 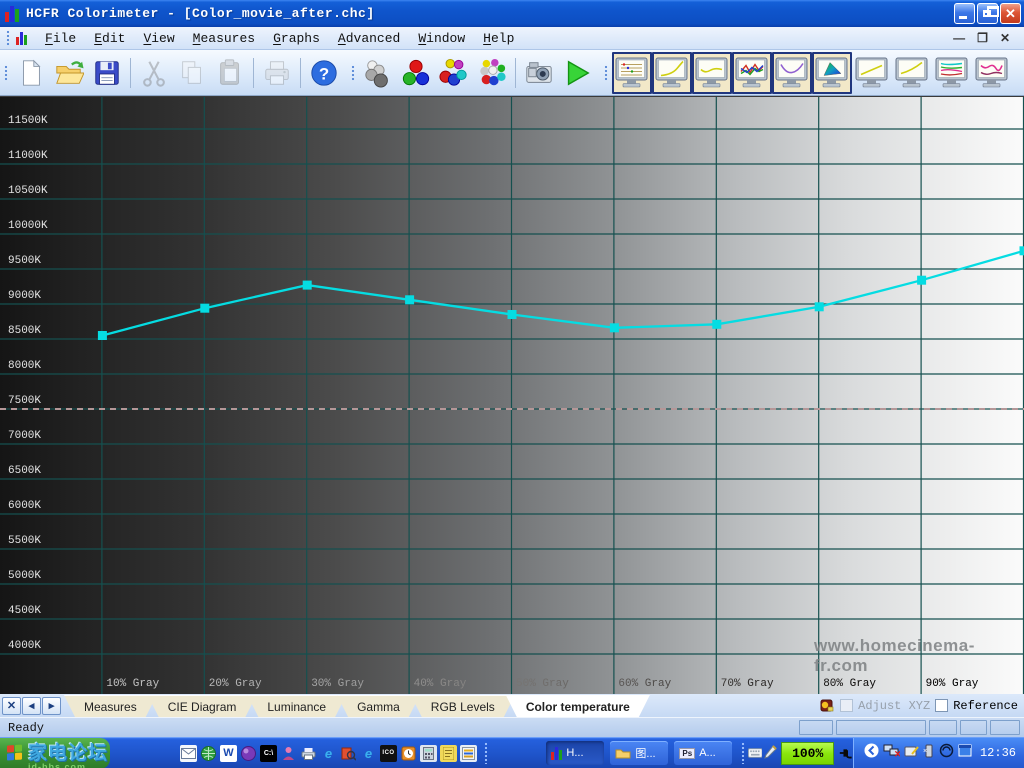 What do you see at coordinates (747, 684) in the screenshot?
I see `x-axis-label-70pct: 70% Gray` at bounding box center [747, 684].